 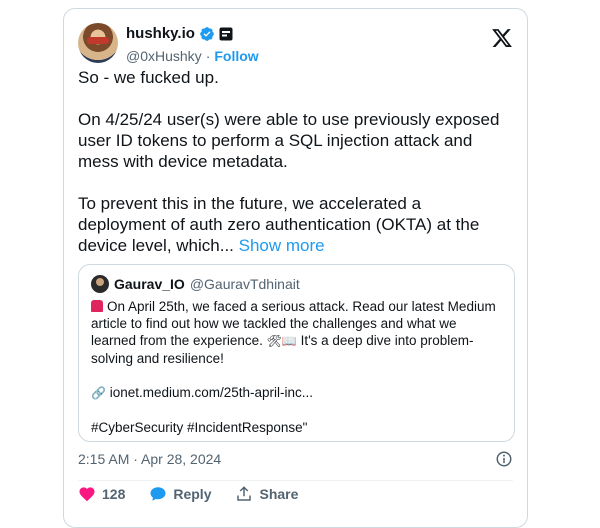 I want to click on tweet-actions: 128 Reply Share, so click(x=200, y=494).